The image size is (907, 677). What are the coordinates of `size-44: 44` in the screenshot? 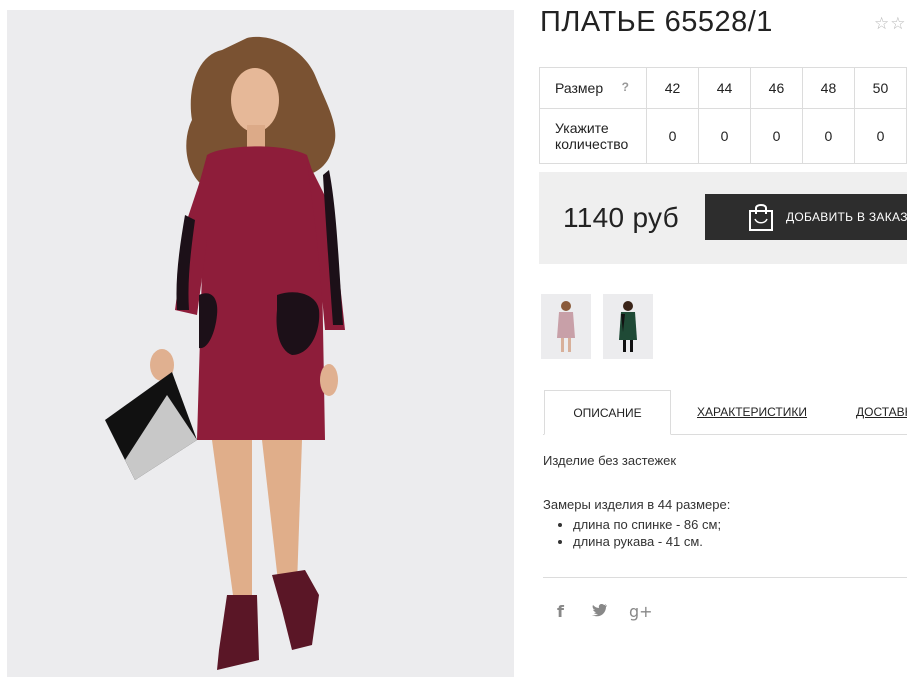 It's located at (724, 88).